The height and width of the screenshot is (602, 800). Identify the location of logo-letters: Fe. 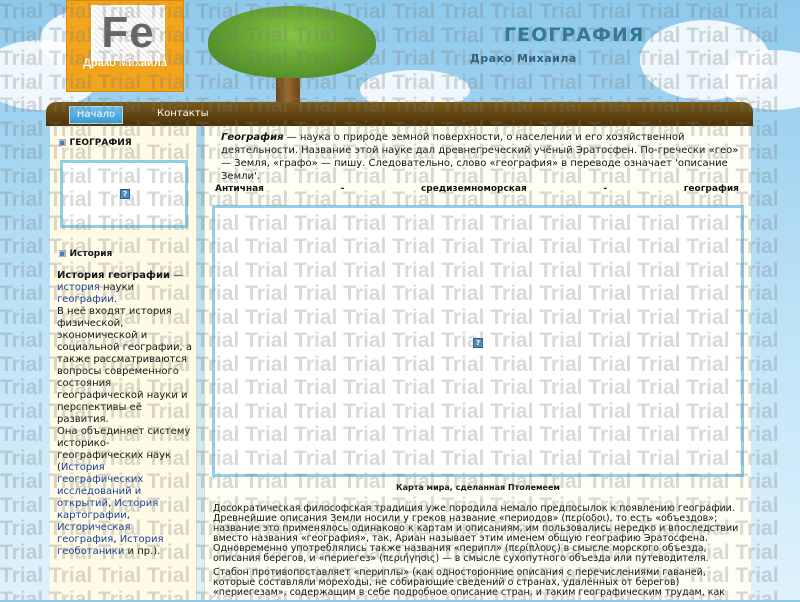
(128, 33).